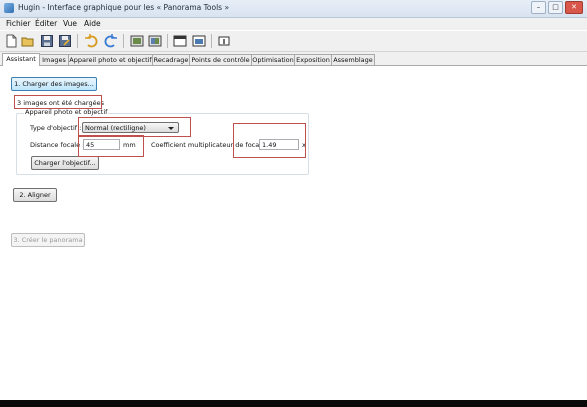  Describe the element at coordinates (155, 41) in the screenshot. I see `optimize-icon` at that location.